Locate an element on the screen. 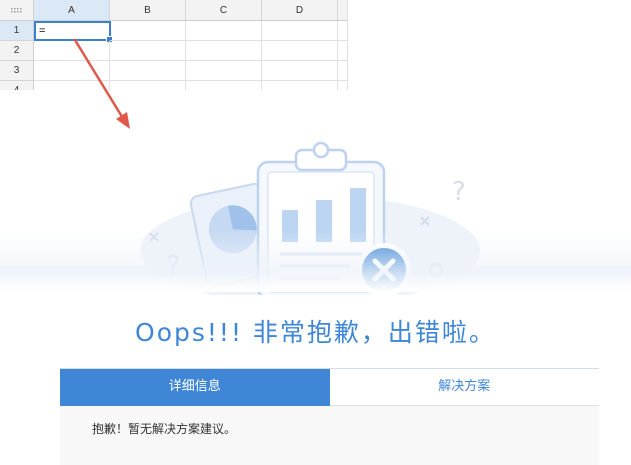 Image resolution: width=631 pixels, height=465 pixels. grid-dots-icon is located at coordinates (16, 10).